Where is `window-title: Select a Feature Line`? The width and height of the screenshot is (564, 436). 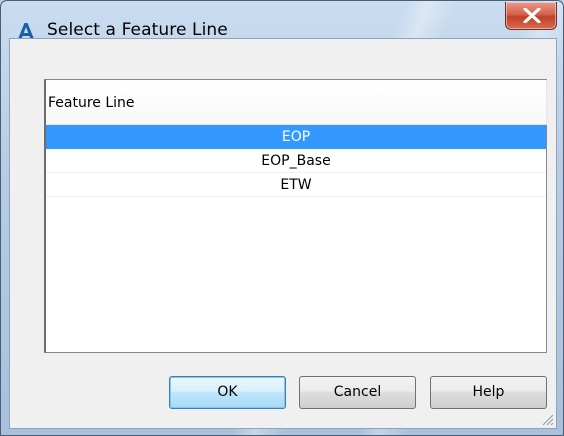
window-title: Select a Feature Line is located at coordinates (137, 30).